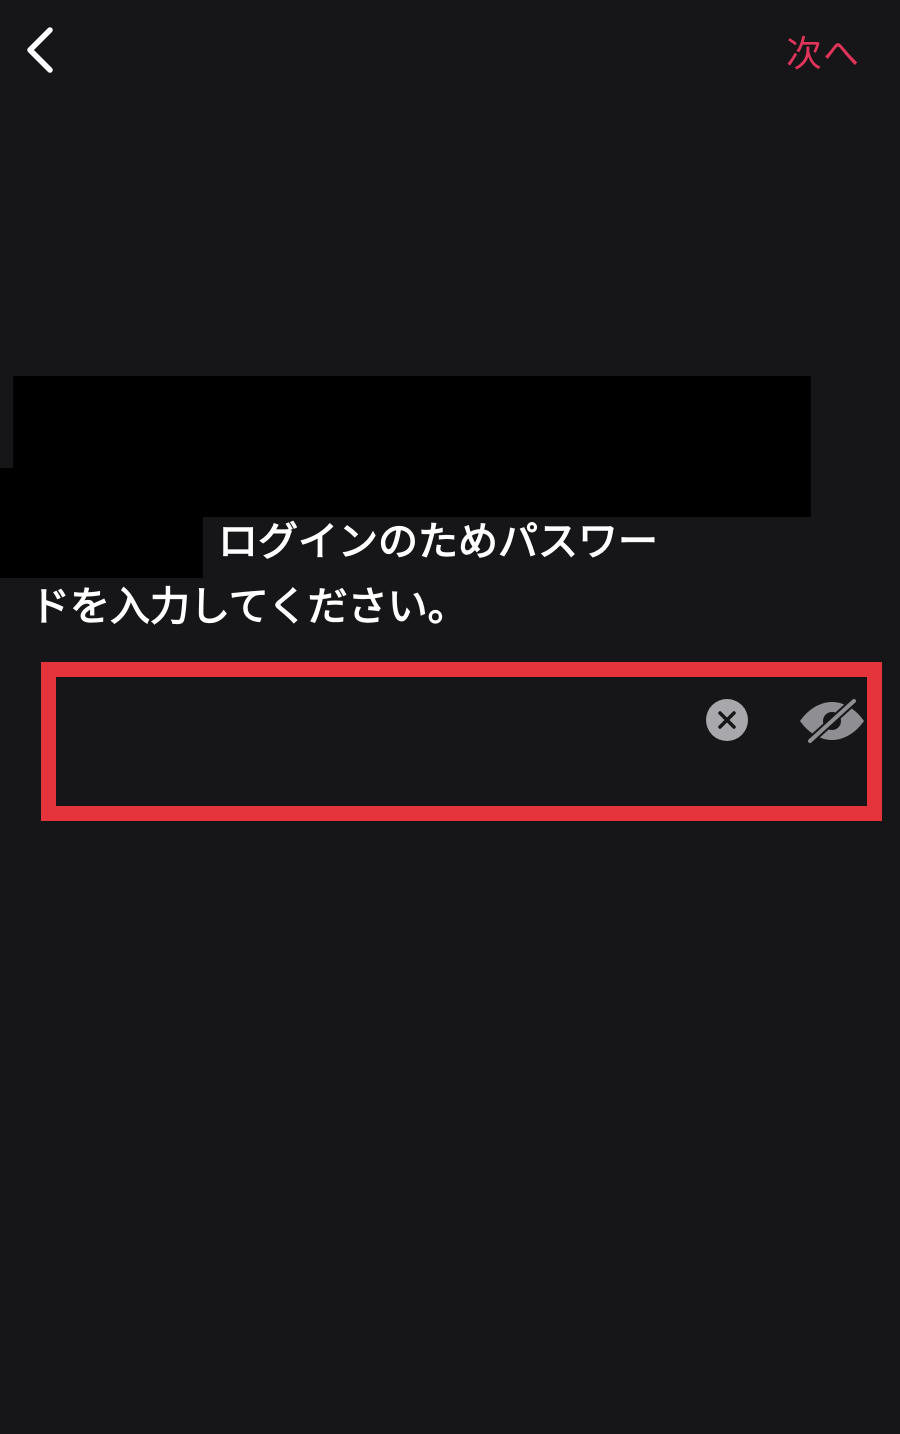  I want to click on password-field-highlight, so click(461, 741).